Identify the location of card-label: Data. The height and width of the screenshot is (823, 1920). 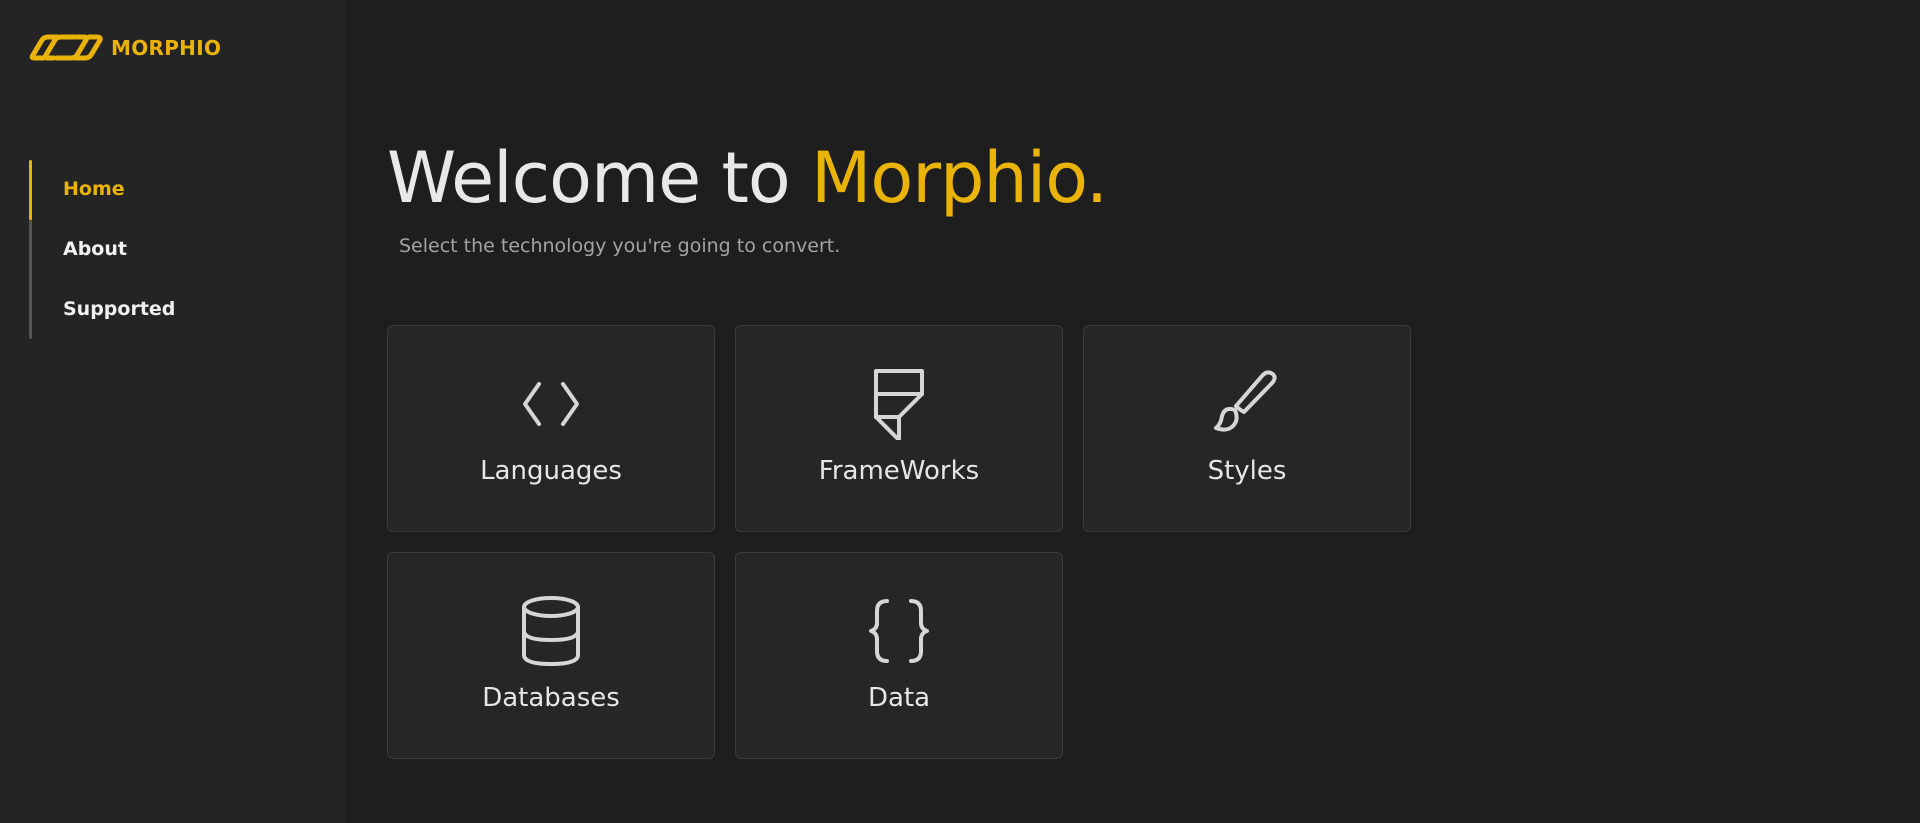
(899, 698).